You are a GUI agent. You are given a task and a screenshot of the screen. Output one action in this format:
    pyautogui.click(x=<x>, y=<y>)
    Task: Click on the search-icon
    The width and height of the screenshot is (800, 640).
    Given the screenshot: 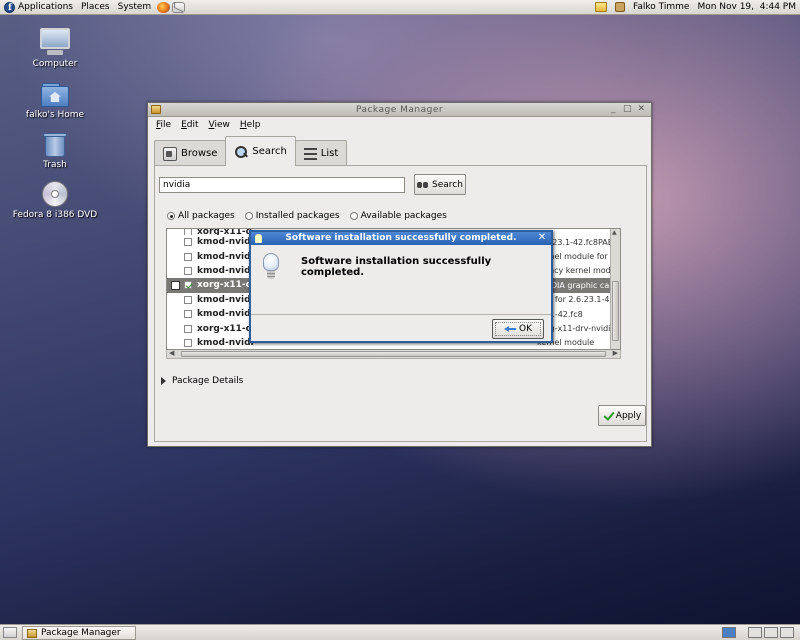 What is the action you would take?
    pyautogui.click(x=241, y=152)
    